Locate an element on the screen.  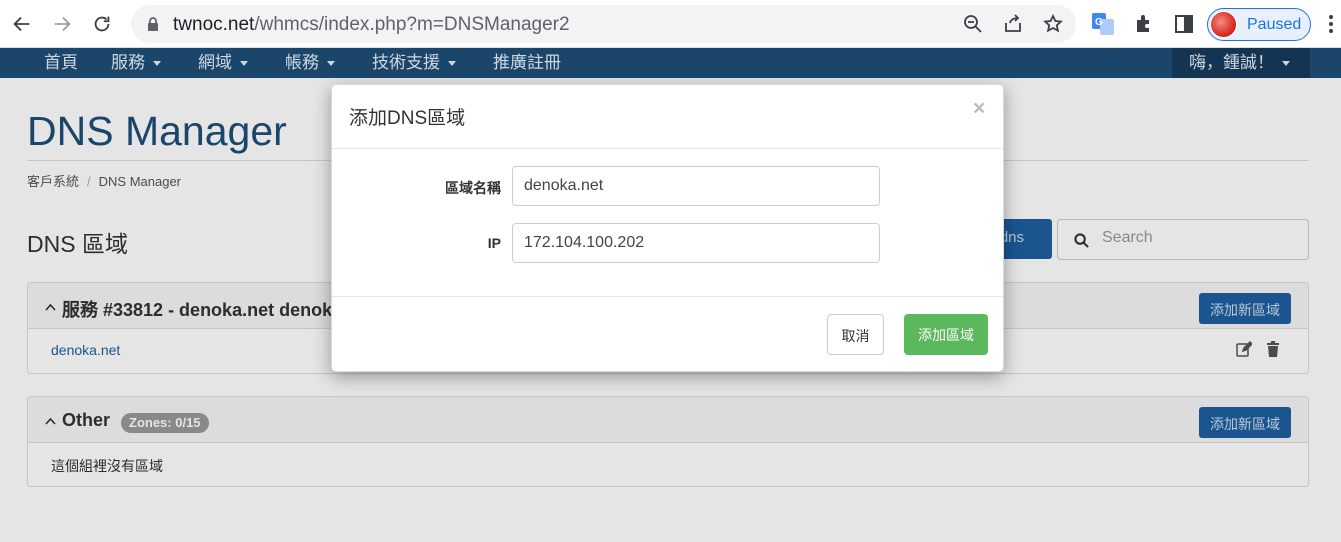
ip-label: IP is located at coordinates (494, 243).